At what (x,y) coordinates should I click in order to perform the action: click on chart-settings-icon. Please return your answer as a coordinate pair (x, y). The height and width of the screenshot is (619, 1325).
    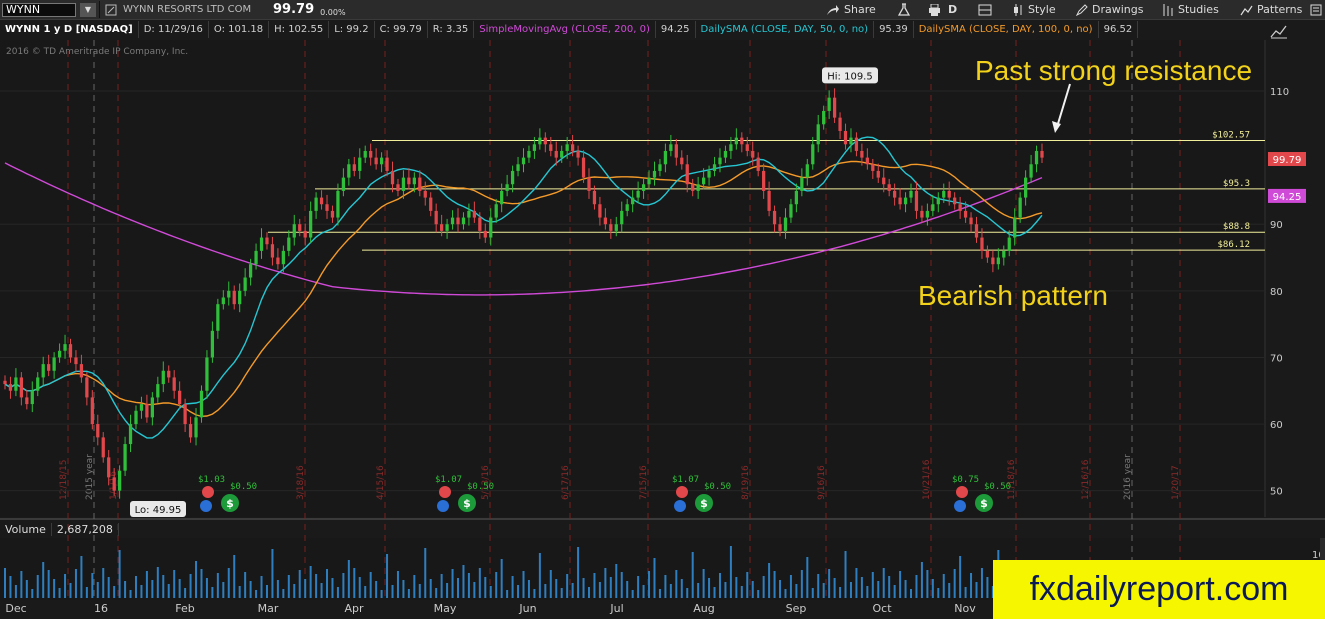
    Looking at the image, I should click on (1279, 31).